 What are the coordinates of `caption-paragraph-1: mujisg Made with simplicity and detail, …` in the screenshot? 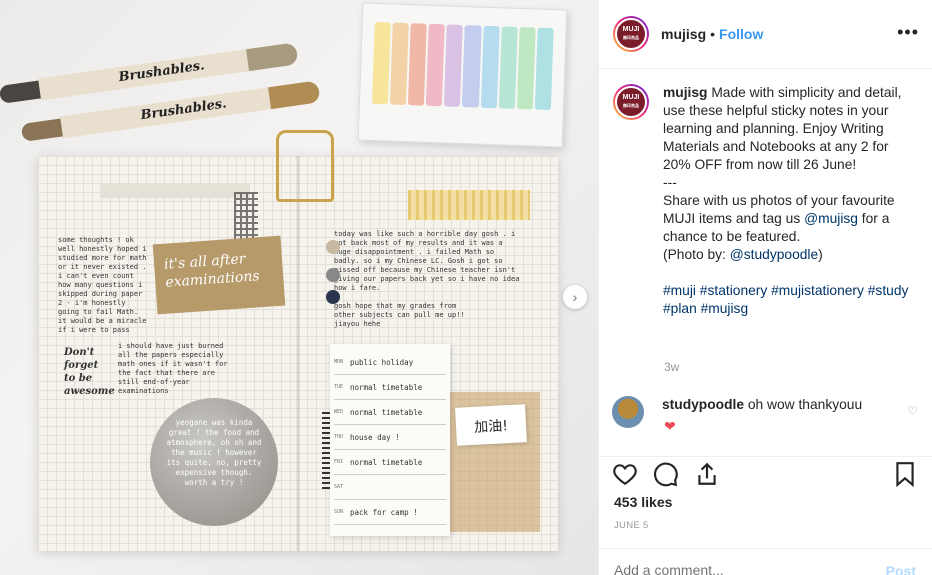 It's located at (788, 129).